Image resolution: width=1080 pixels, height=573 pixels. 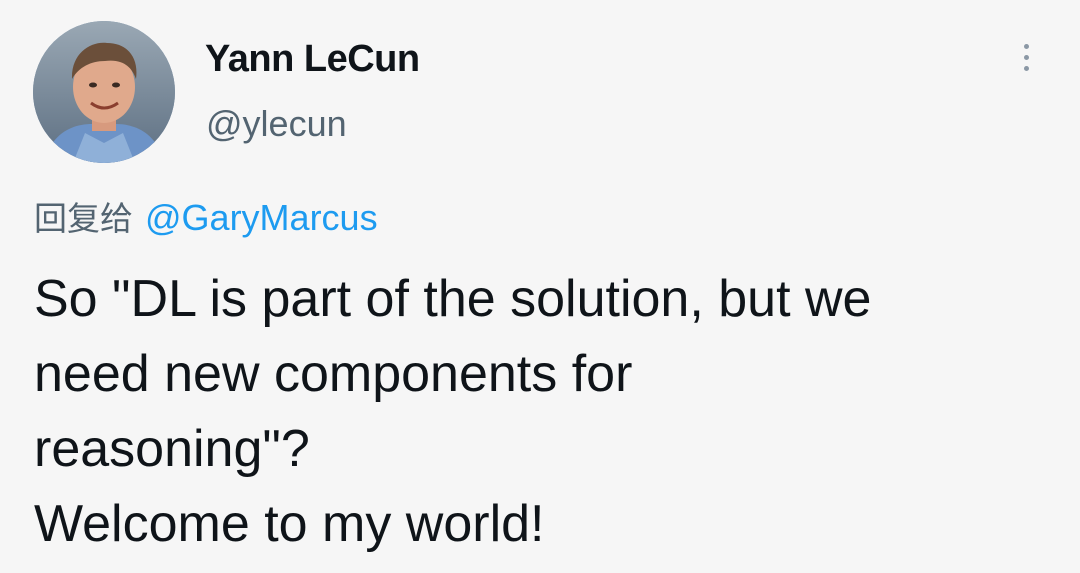 I want to click on avatar, so click(x=104, y=92).